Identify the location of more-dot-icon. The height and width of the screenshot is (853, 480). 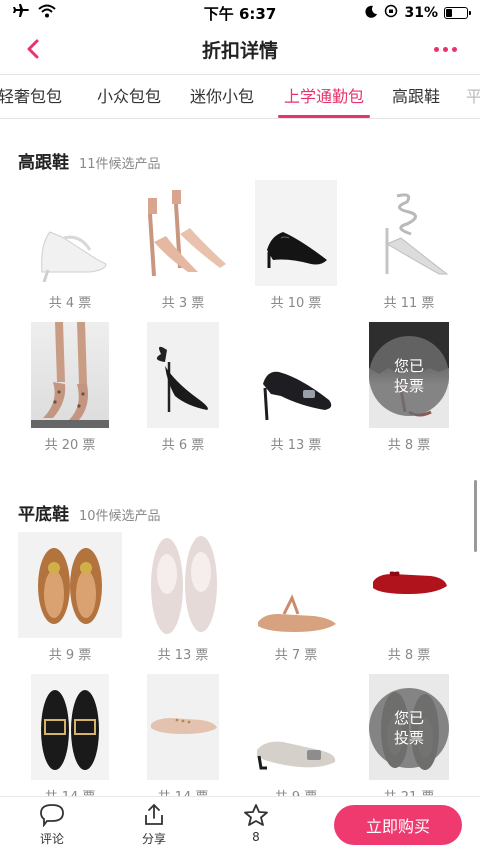
(445, 49).